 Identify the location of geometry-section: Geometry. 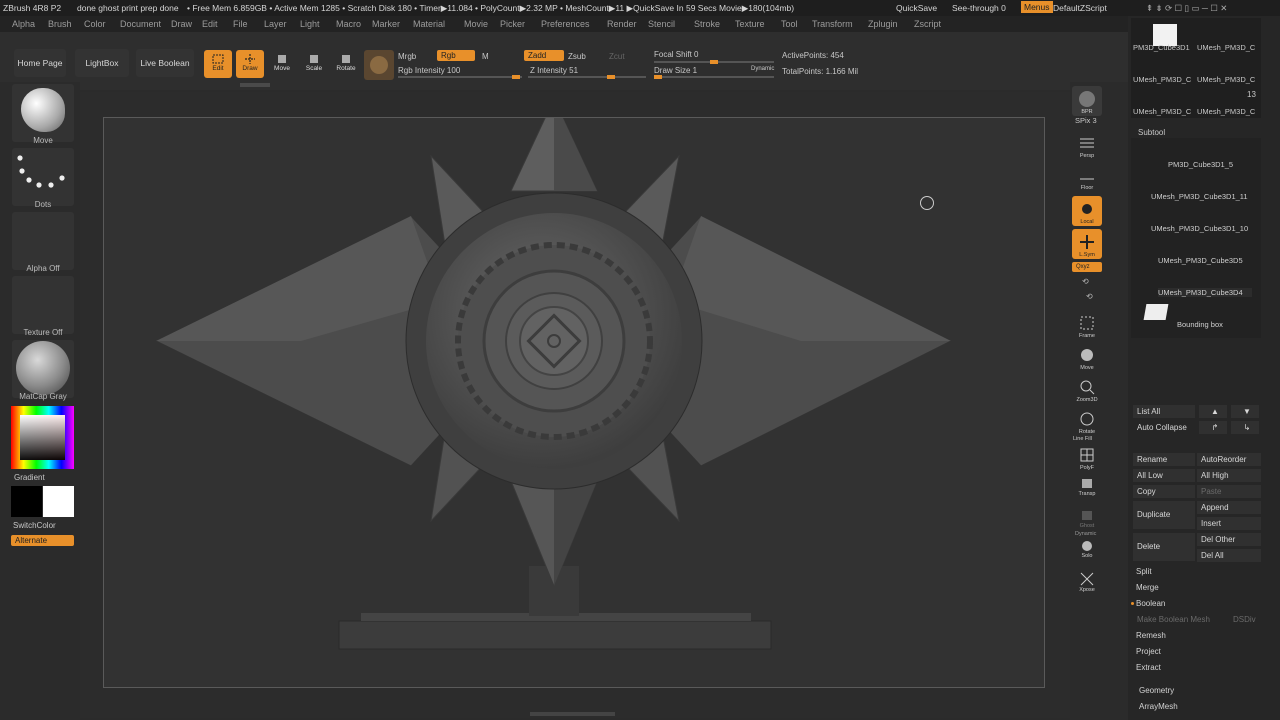
(1199, 691).